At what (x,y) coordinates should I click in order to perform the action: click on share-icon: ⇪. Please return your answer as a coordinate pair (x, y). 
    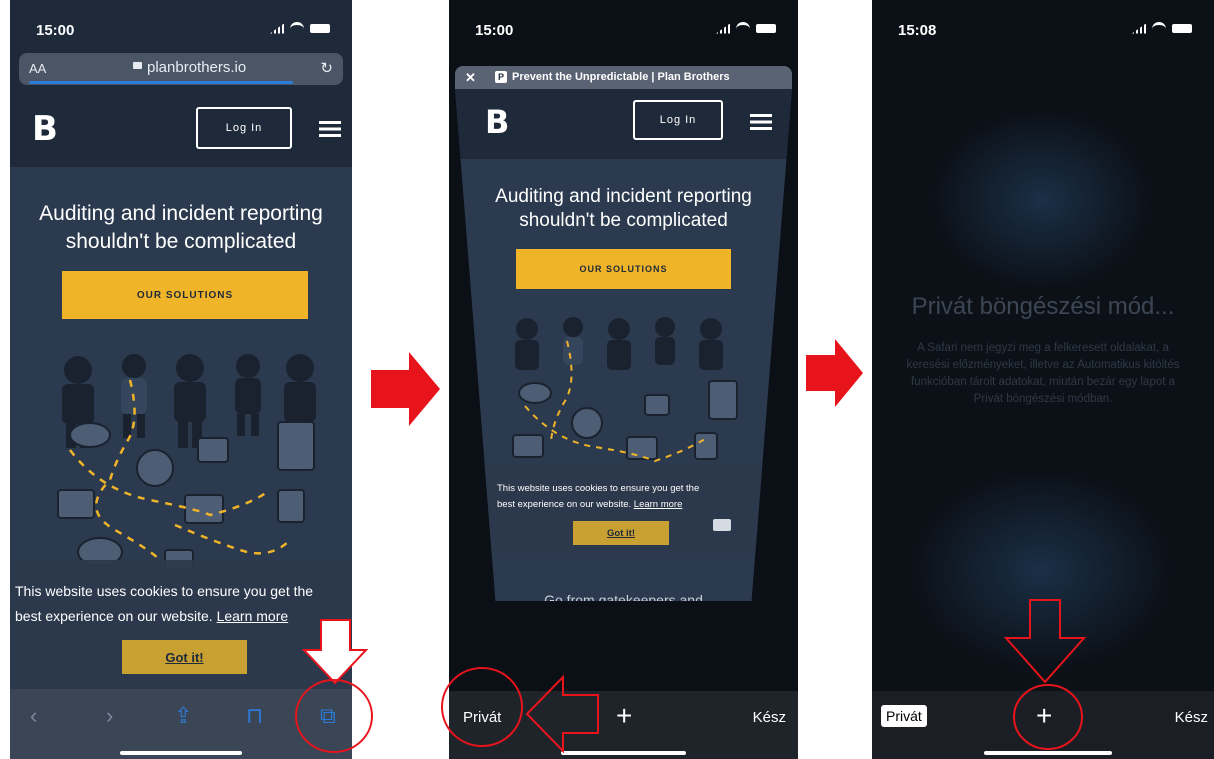
    Looking at the image, I should click on (183, 716).